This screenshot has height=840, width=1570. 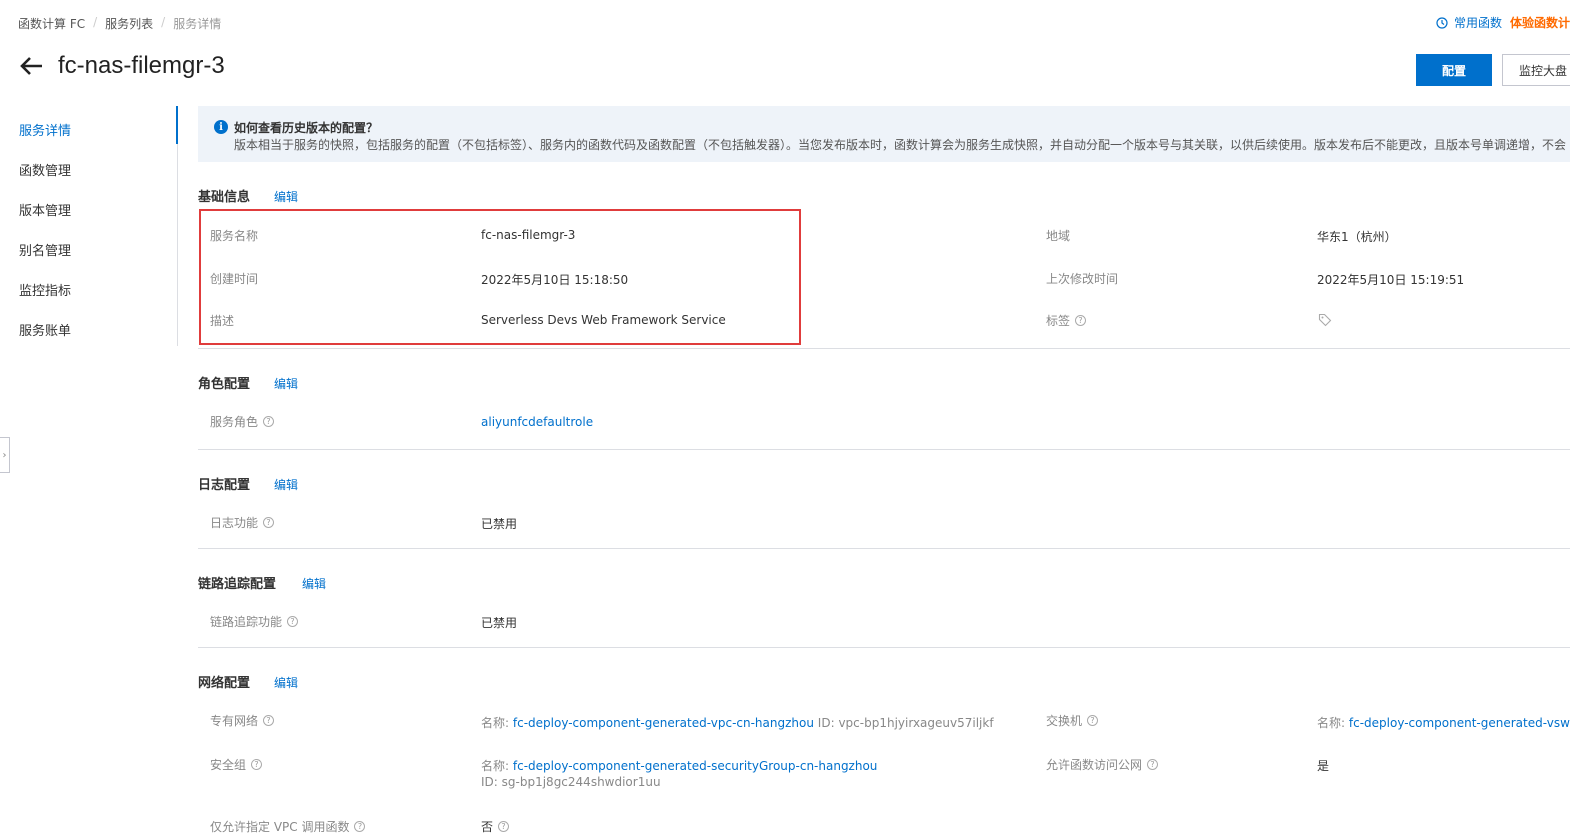 I want to click on security-group-label: 安全组, so click(x=228, y=765).